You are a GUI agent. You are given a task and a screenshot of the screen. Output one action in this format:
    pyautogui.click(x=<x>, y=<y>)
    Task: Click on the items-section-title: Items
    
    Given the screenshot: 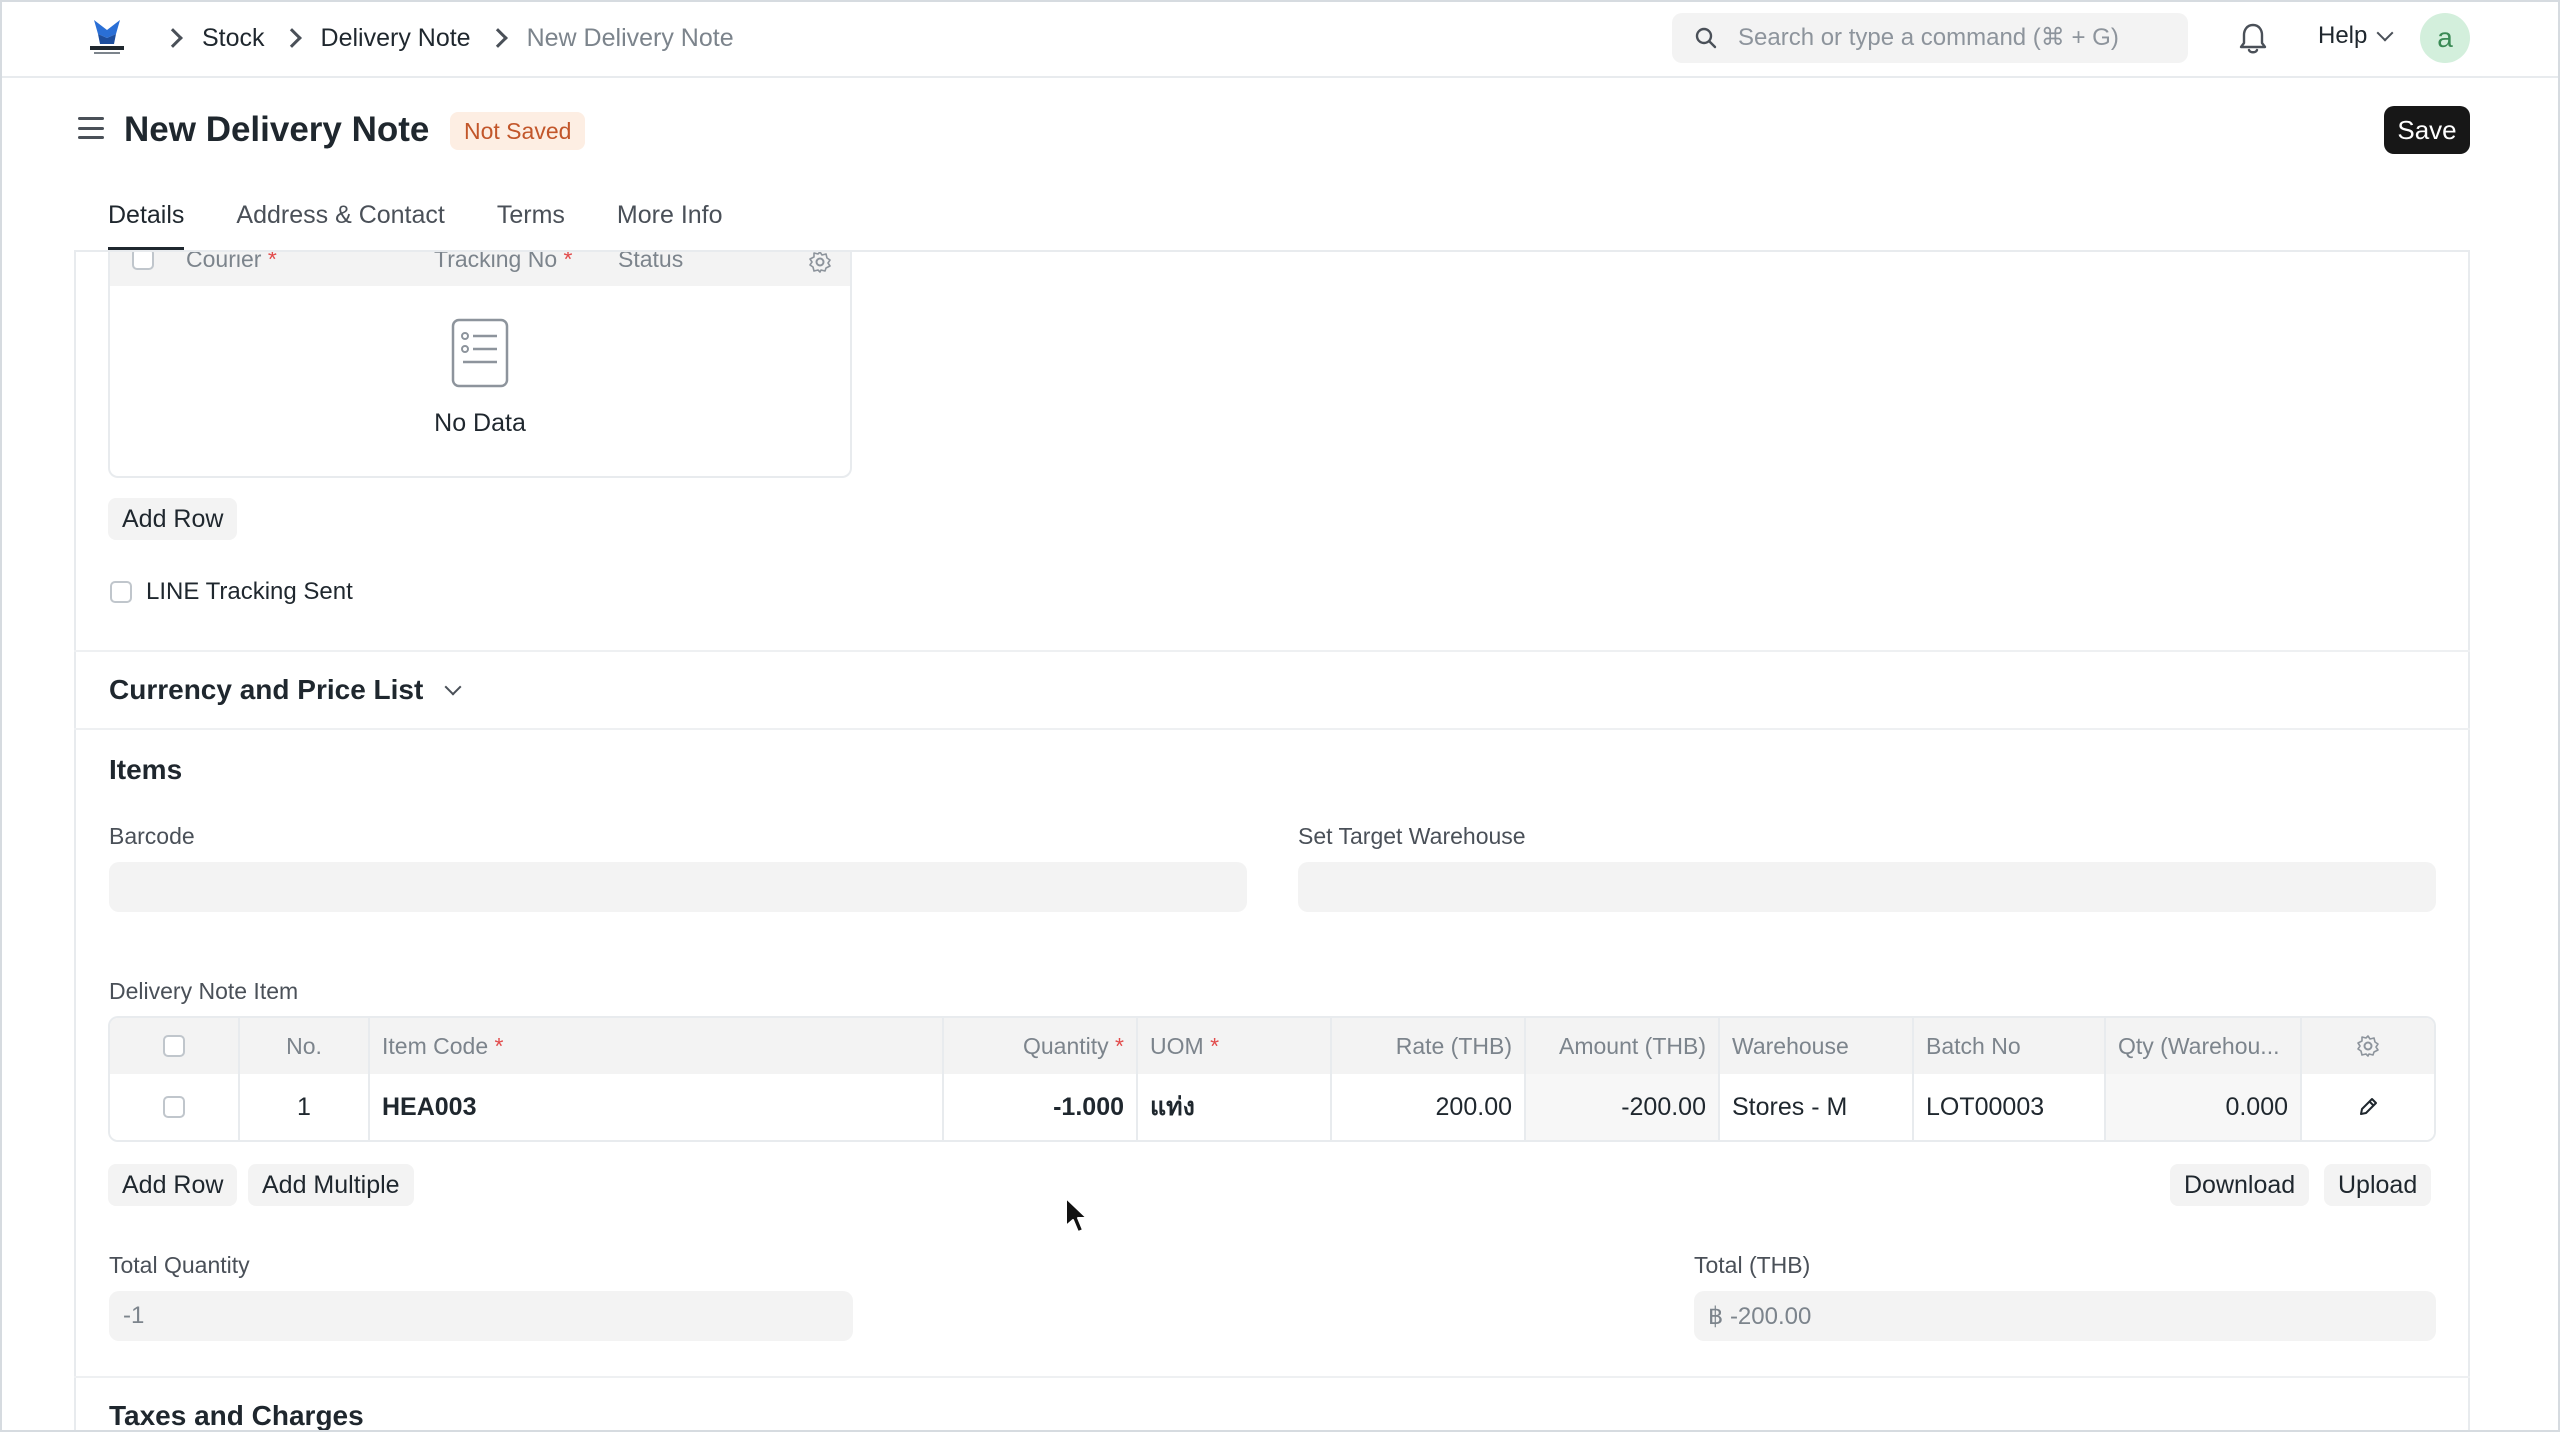 What is the action you would take?
    pyautogui.click(x=146, y=769)
    